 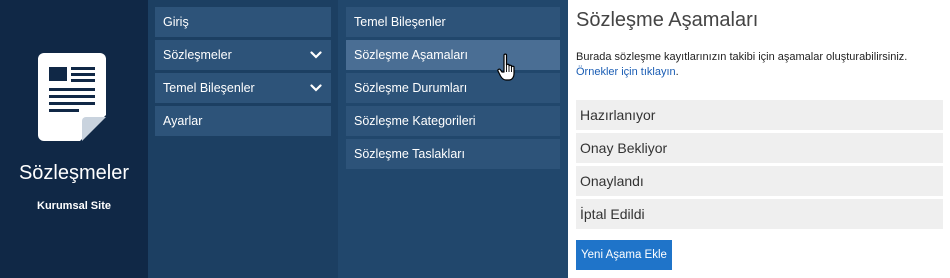 I want to click on list-item: İptal Edildi, so click(x=759, y=214).